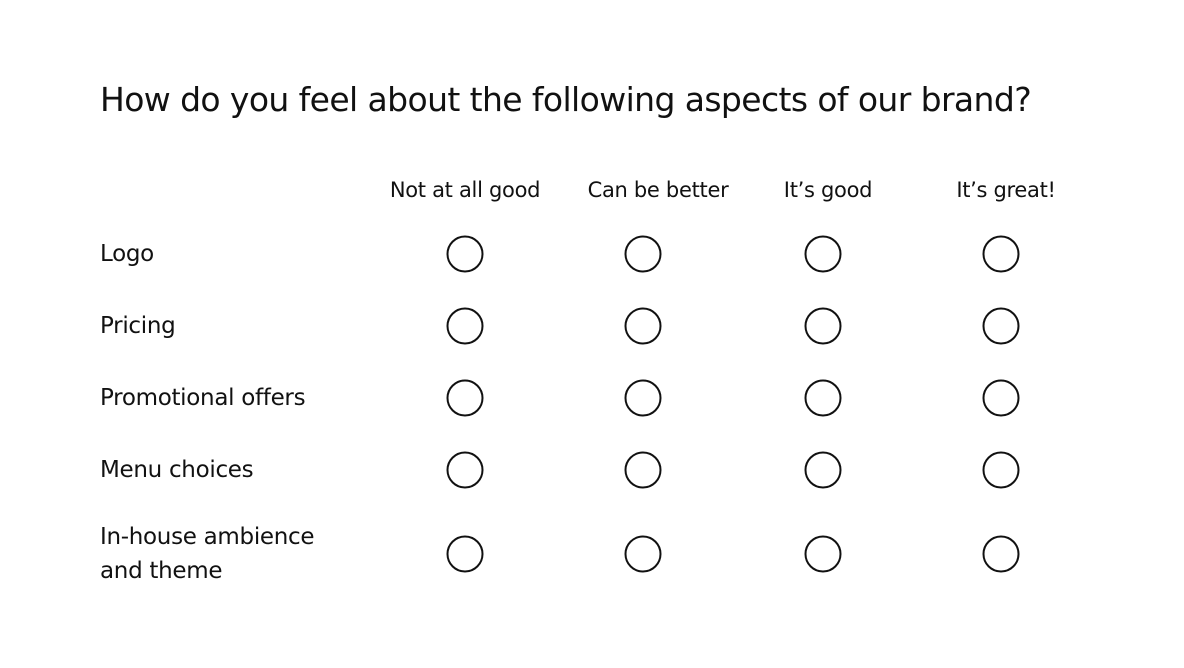 This screenshot has height=668, width=1184. Describe the element at coordinates (203, 398) in the screenshot. I see `row-label: Promotional offers` at that location.